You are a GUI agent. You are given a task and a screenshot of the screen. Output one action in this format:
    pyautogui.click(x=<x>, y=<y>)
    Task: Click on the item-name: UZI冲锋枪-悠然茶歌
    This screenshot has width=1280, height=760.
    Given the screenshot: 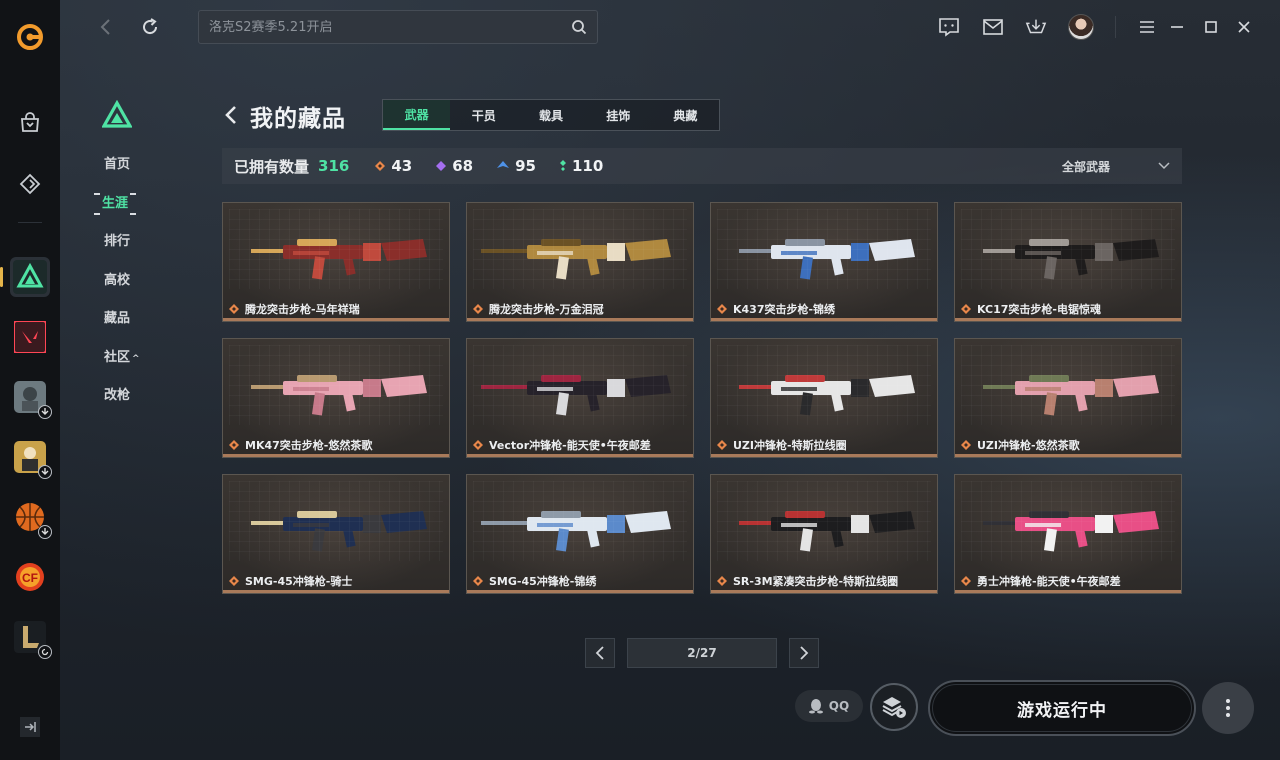 What is the action you would take?
    pyautogui.click(x=1028, y=445)
    